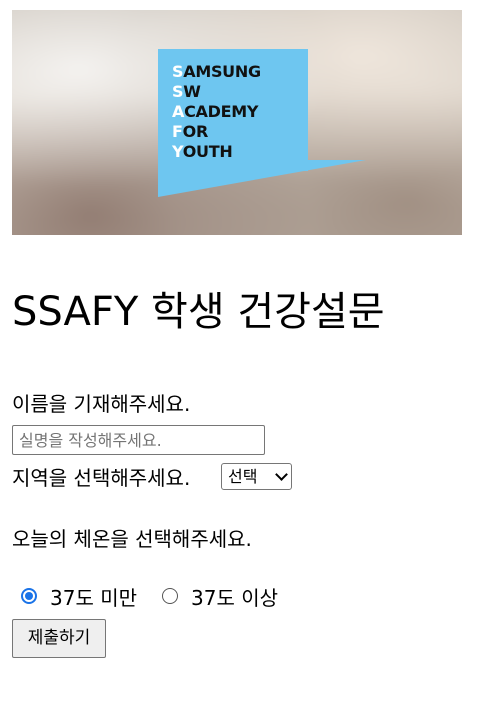 Image resolution: width=490 pixels, height=705 pixels. Describe the element at coordinates (59, 638) in the screenshot. I see `submit-button: 제출하기` at that location.